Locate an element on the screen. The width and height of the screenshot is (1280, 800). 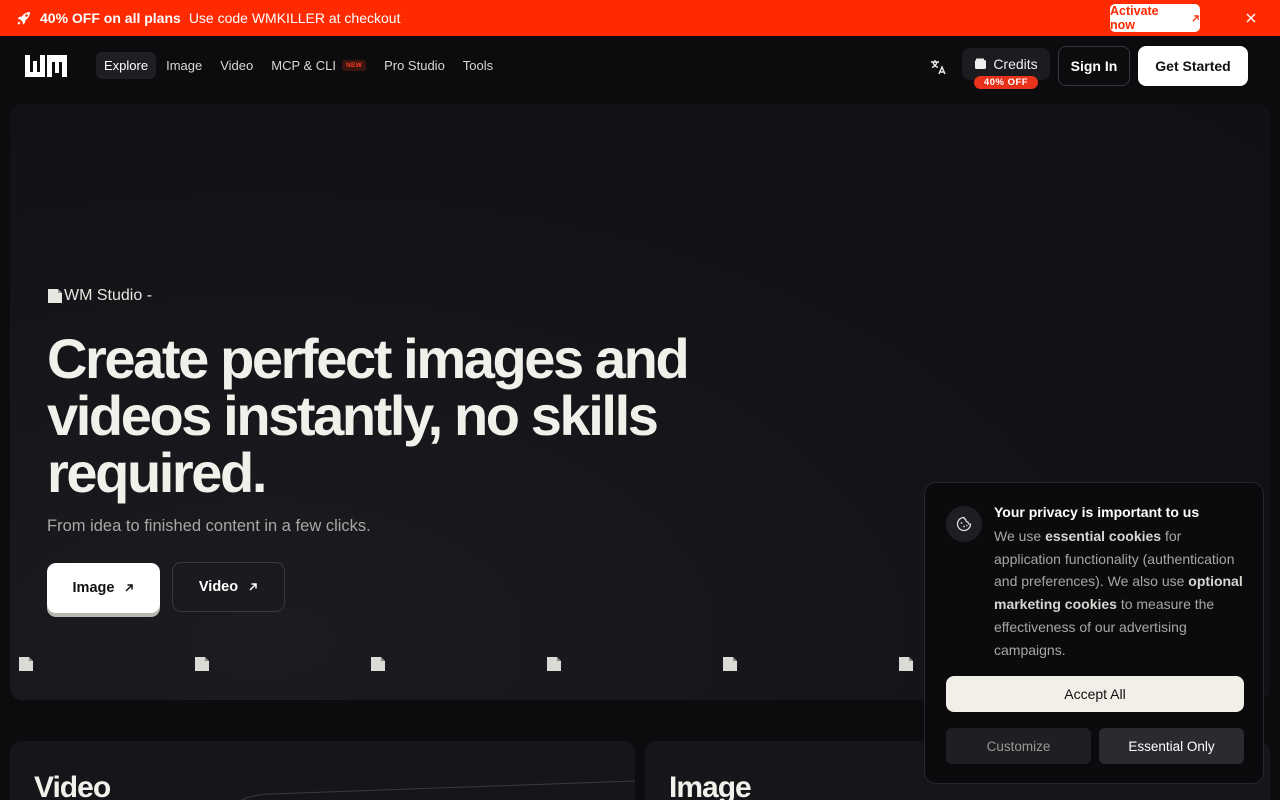
promo-headline: 40% OFF on all plans is located at coordinates (110, 18).